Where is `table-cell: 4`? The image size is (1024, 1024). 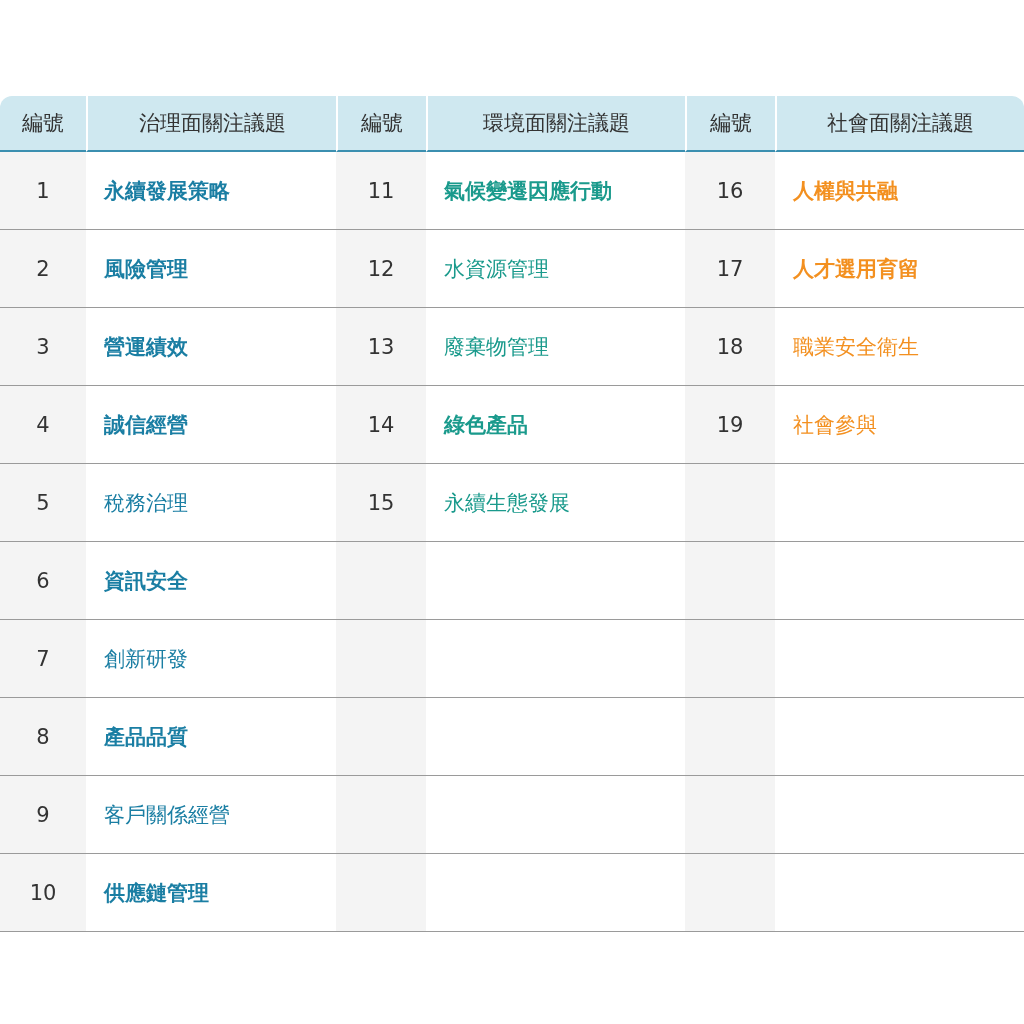
table-cell: 4 is located at coordinates (43, 425).